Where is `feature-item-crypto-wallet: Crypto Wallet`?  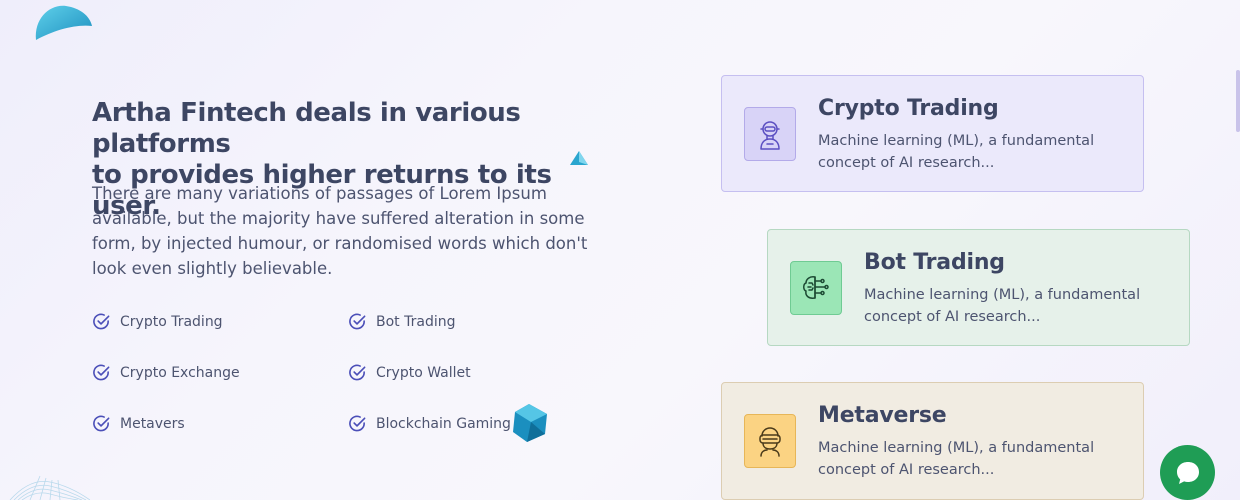 feature-item-crypto-wallet: Crypto Wallet is located at coordinates (409, 372).